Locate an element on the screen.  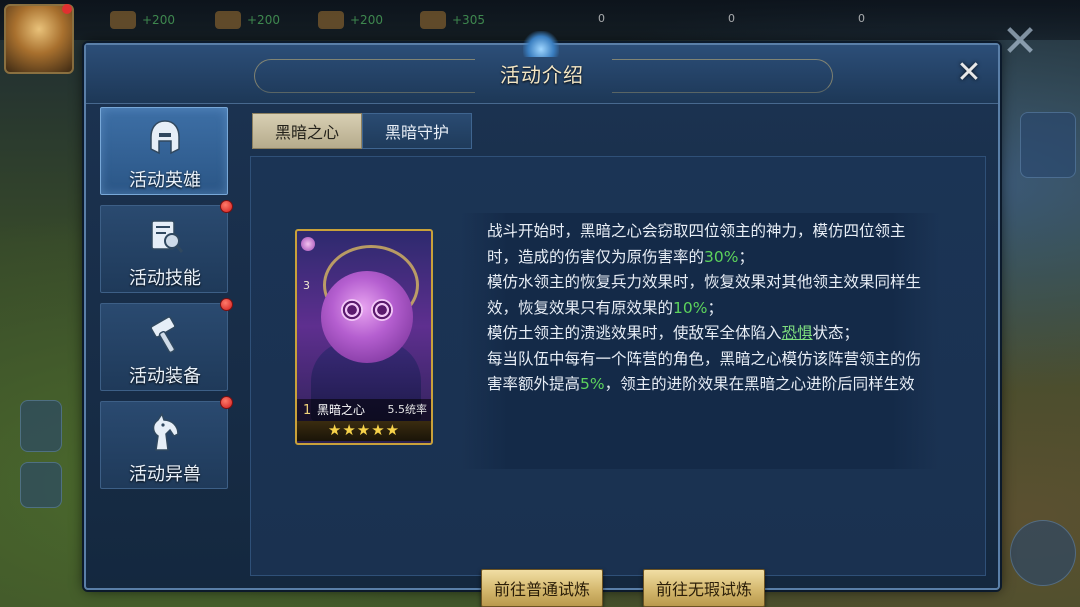
faction-badge-icon is located at coordinates (308, 244).